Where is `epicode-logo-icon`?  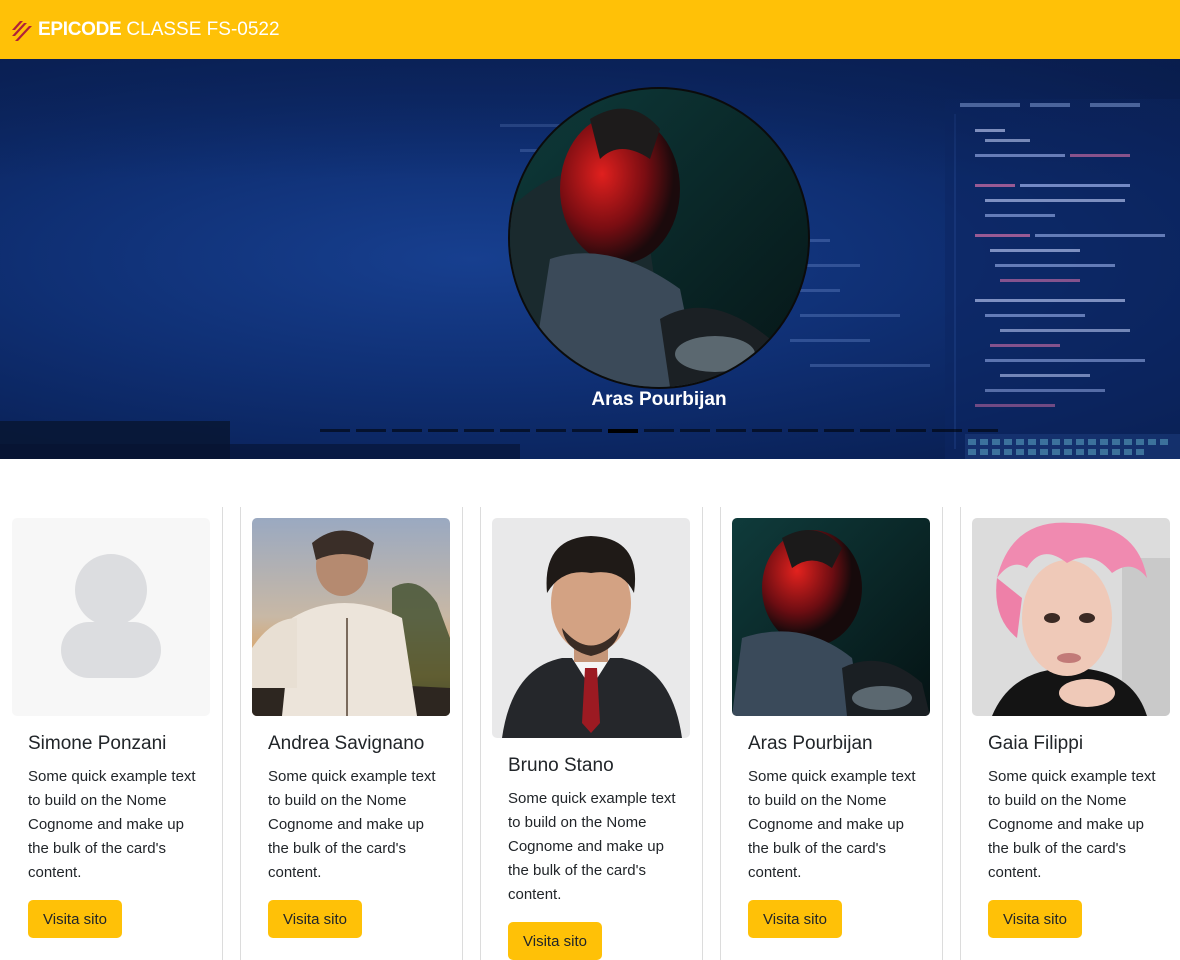 epicode-logo-icon is located at coordinates (22, 31).